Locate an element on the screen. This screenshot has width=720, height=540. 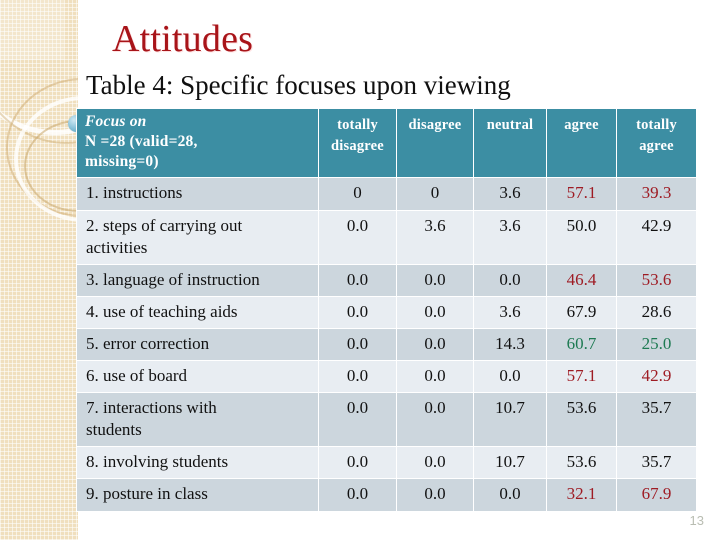
cell-value: 25.0 is located at coordinates (656, 344).